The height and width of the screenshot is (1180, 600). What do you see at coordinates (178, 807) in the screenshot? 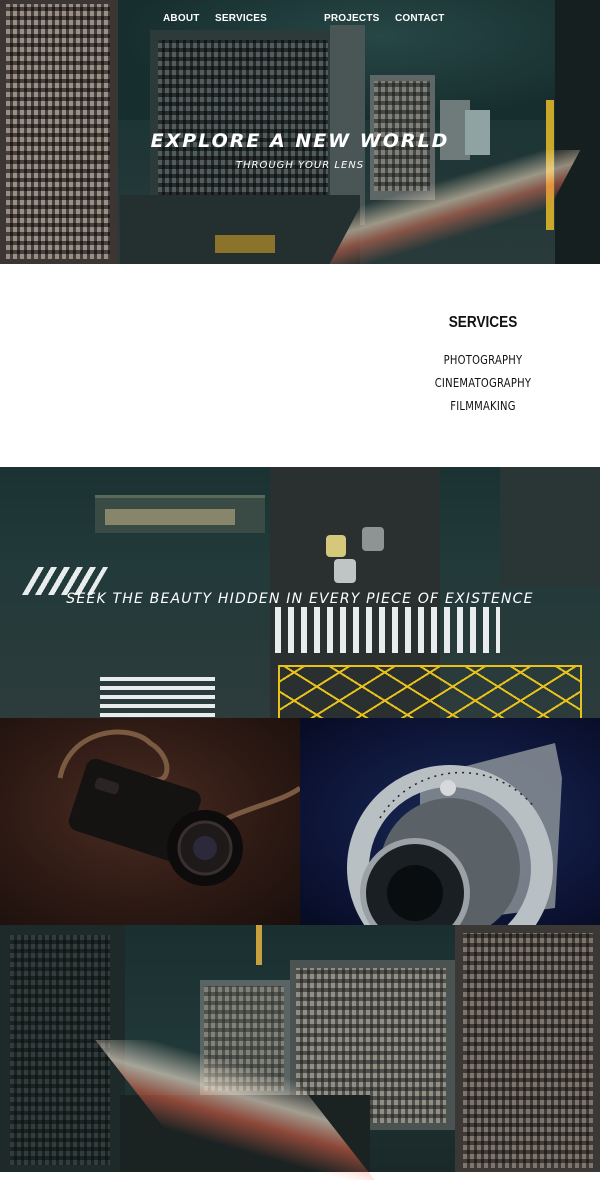
I see `canon-camera-illustration` at bounding box center [178, 807].